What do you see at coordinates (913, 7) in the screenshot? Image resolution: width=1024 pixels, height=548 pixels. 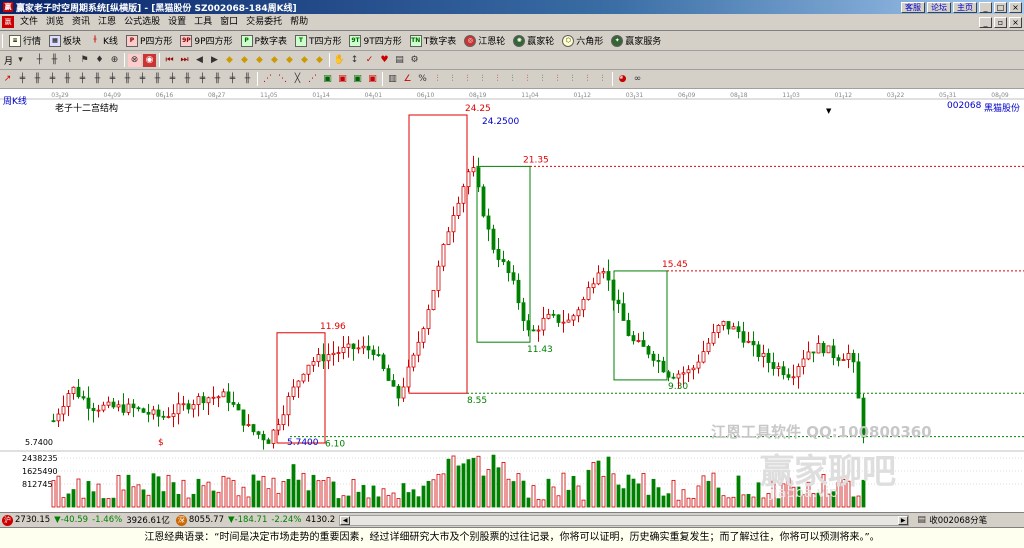 I see `customer-service-link: 客服` at bounding box center [913, 7].